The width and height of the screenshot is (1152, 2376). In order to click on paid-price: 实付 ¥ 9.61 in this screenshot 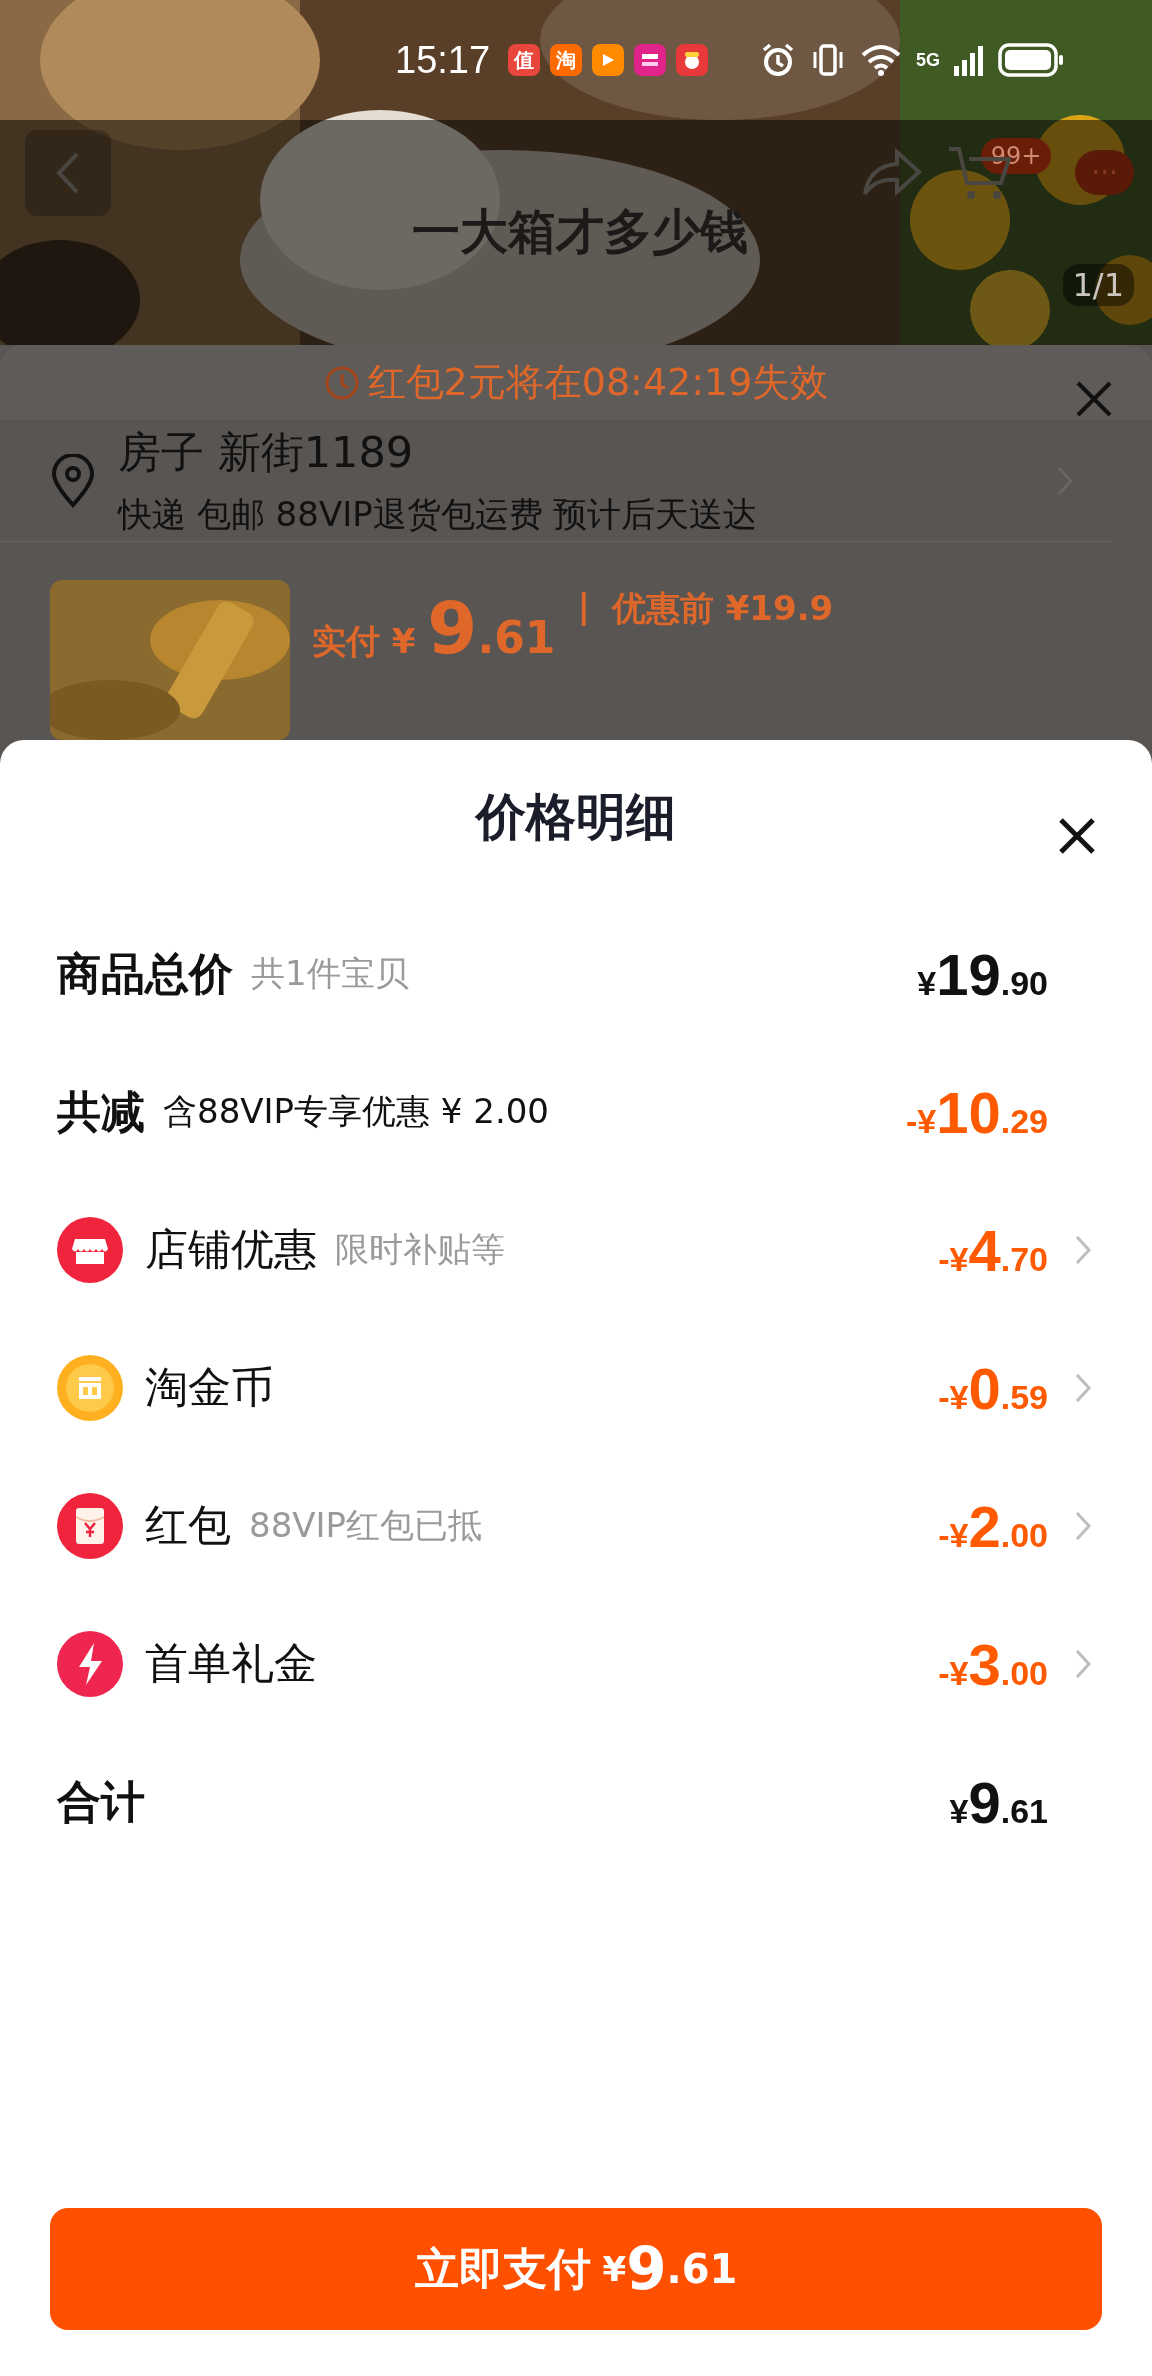, I will do `click(434, 628)`.